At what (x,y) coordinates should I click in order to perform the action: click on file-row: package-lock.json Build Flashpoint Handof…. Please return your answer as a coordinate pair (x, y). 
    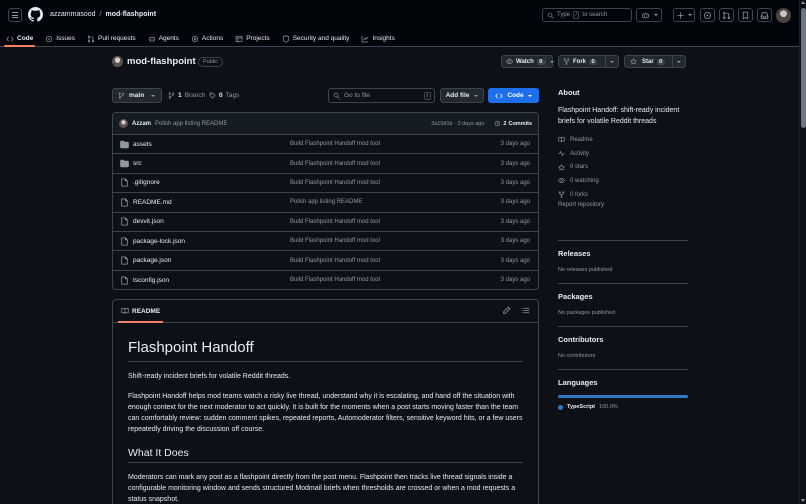
    Looking at the image, I should click on (325, 242).